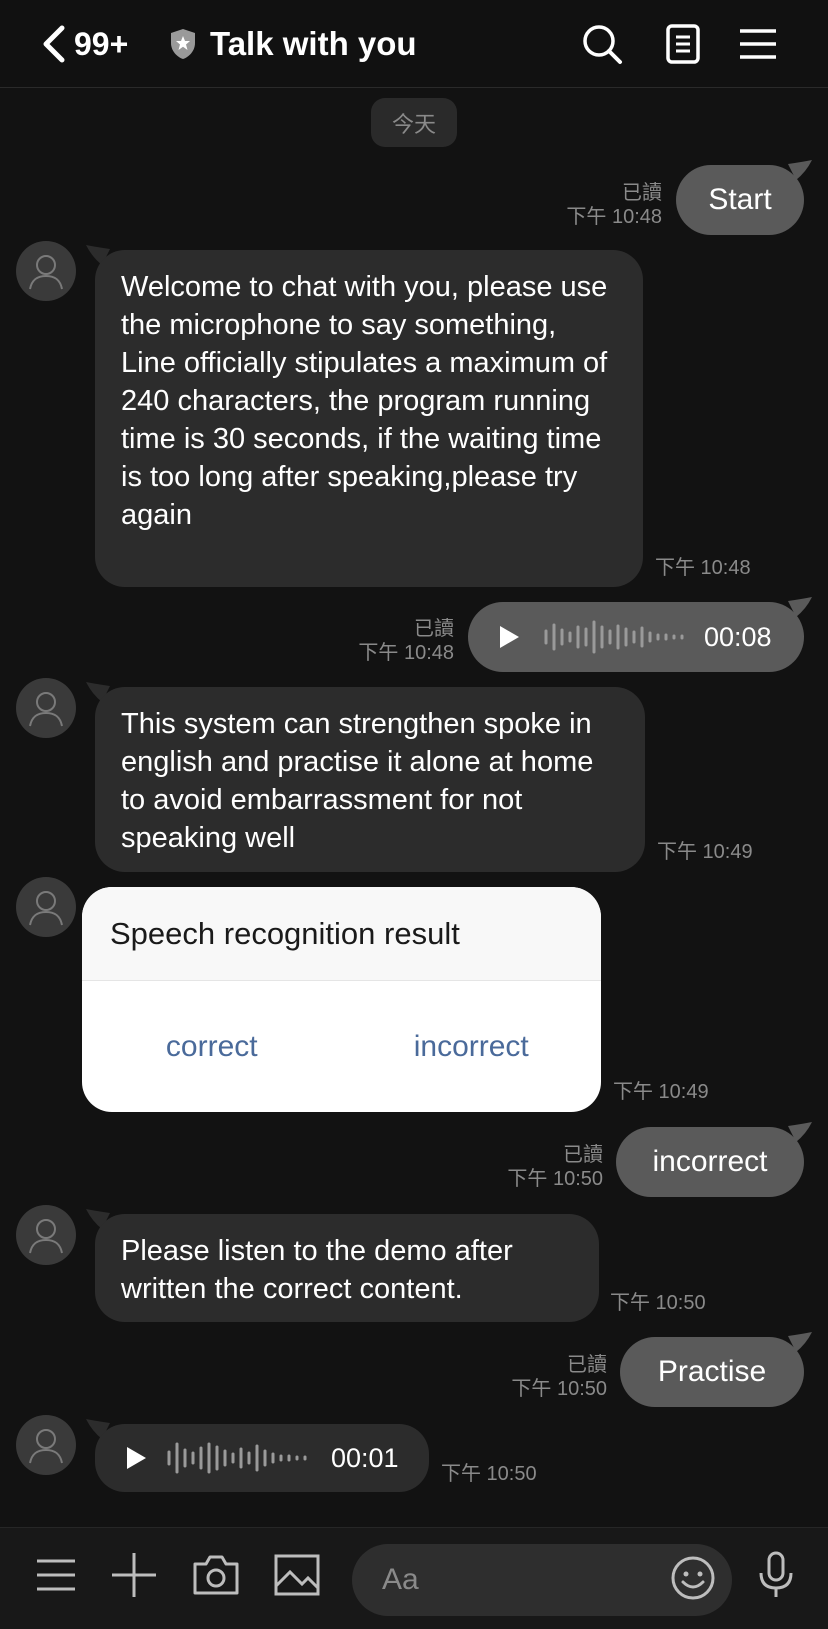 This screenshot has height=1629, width=828. What do you see at coordinates (602, 44) in the screenshot?
I see `search-icon` at bounding box center [602, 44].